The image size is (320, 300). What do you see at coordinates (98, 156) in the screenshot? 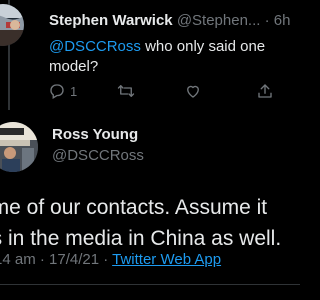
I see `main-author-handle: @DSCCRoss` at bounding box center [98, 156].